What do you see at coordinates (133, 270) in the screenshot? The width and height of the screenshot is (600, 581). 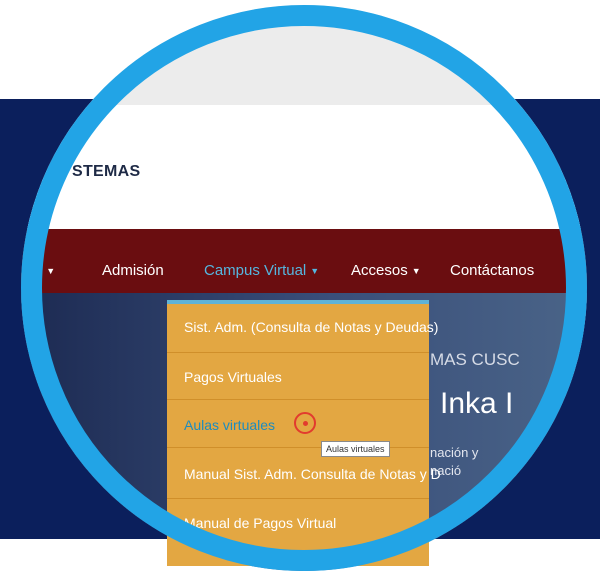 I see `nav-item-admision: Admisión` at bounding box center [133, 270].